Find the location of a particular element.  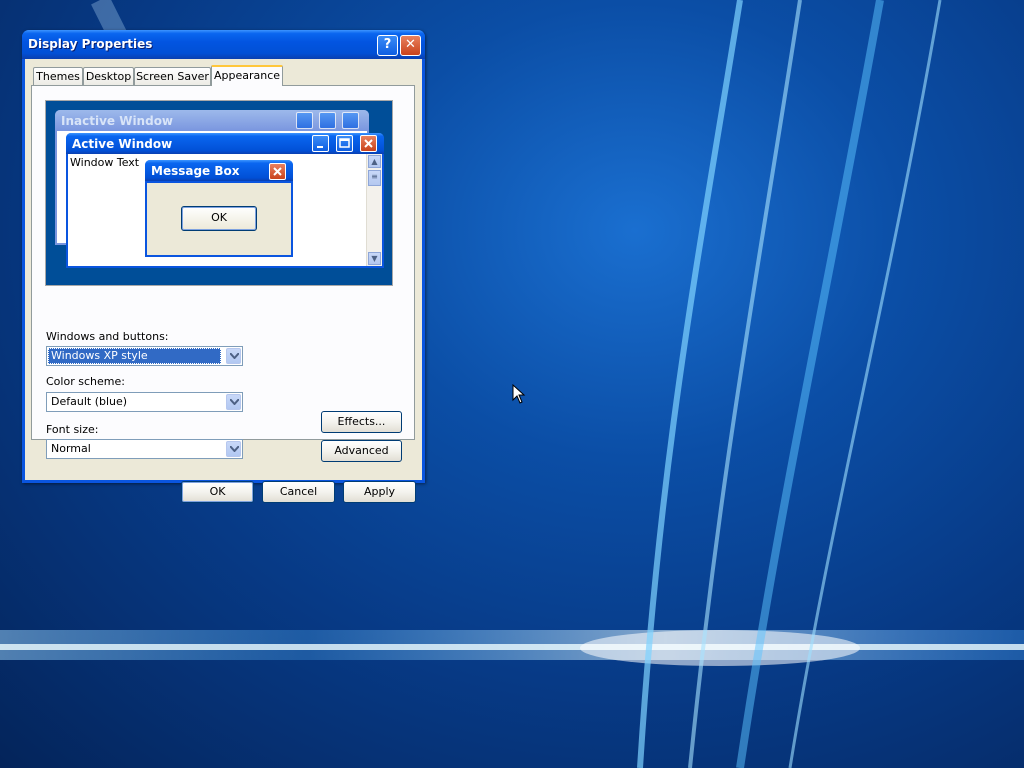

font-size-label: Font size: is located at coordinates (72, 429).